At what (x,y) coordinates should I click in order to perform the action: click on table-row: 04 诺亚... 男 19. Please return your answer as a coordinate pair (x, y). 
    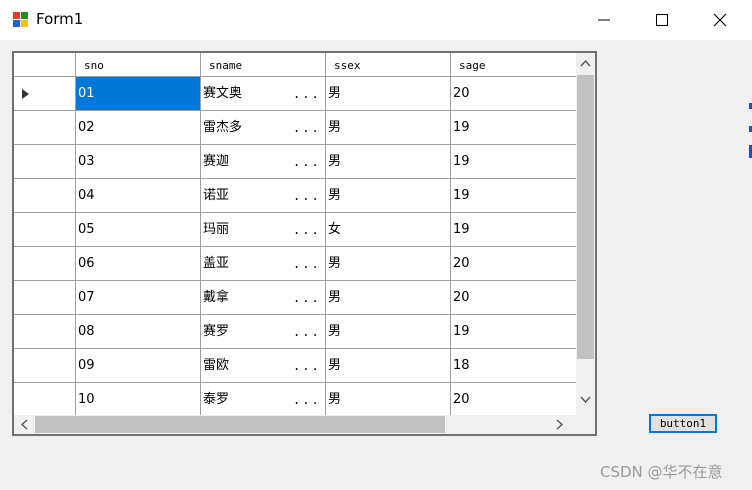
    Looking at the image, I should click on (295, 196).